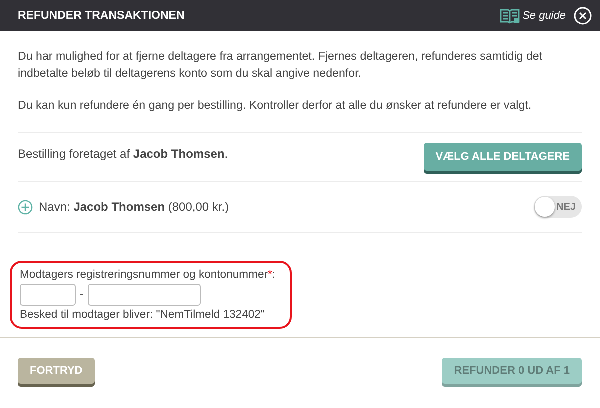 The height and width of the screenshot is (408, 600). Describe the element at coordinates (558, 207) in the screenshot. I see `toggle-switch: NEJ` at that location.